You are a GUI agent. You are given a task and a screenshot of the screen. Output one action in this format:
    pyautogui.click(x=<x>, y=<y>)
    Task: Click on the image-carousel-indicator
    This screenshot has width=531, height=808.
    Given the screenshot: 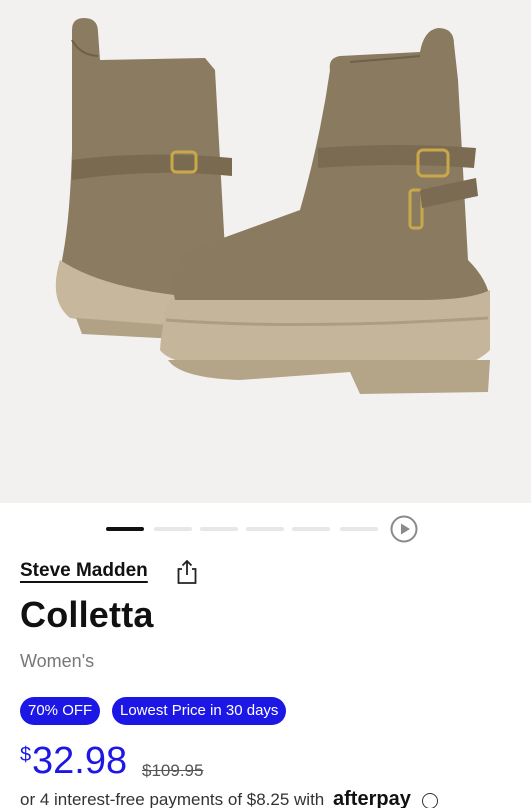 What is the action you would take?
    pyautogui.click(x=265, y=529)
    